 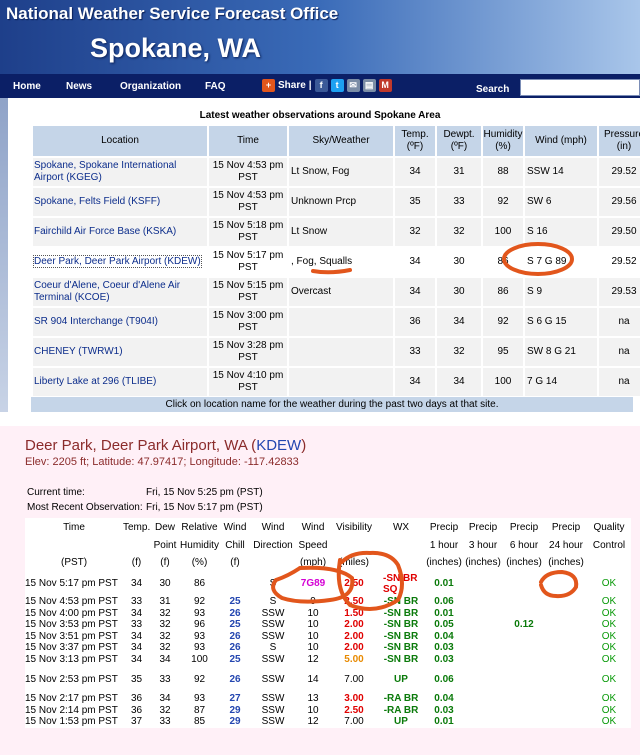 I want to click on location-link: CHENEY (TWRW1), so click(x=78, y=351).